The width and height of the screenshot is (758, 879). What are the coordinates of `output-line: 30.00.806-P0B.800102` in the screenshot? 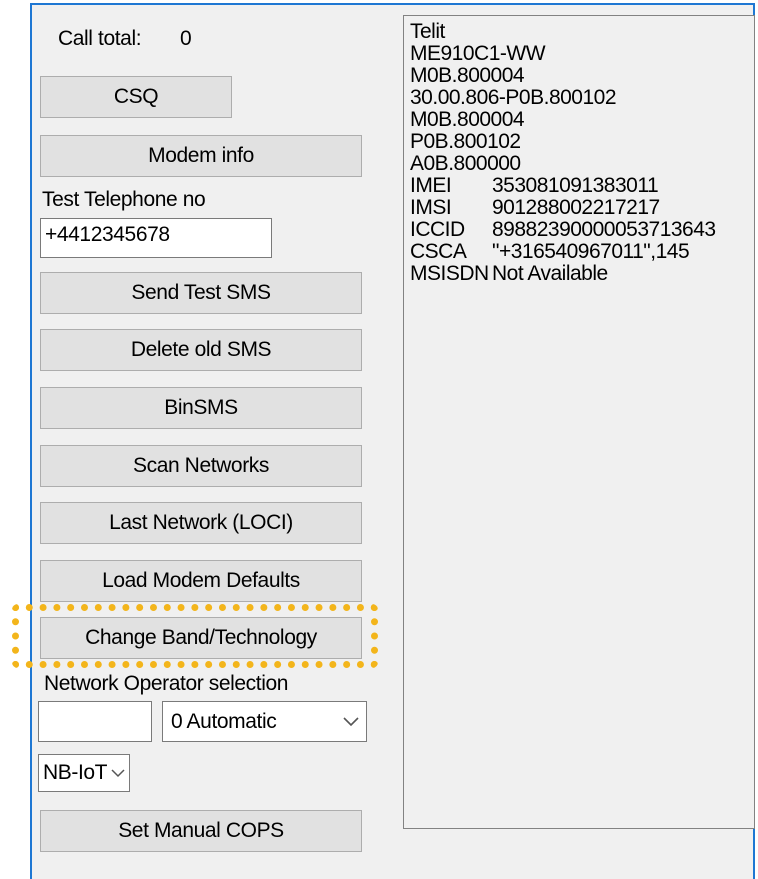 It's located at (513, 97).